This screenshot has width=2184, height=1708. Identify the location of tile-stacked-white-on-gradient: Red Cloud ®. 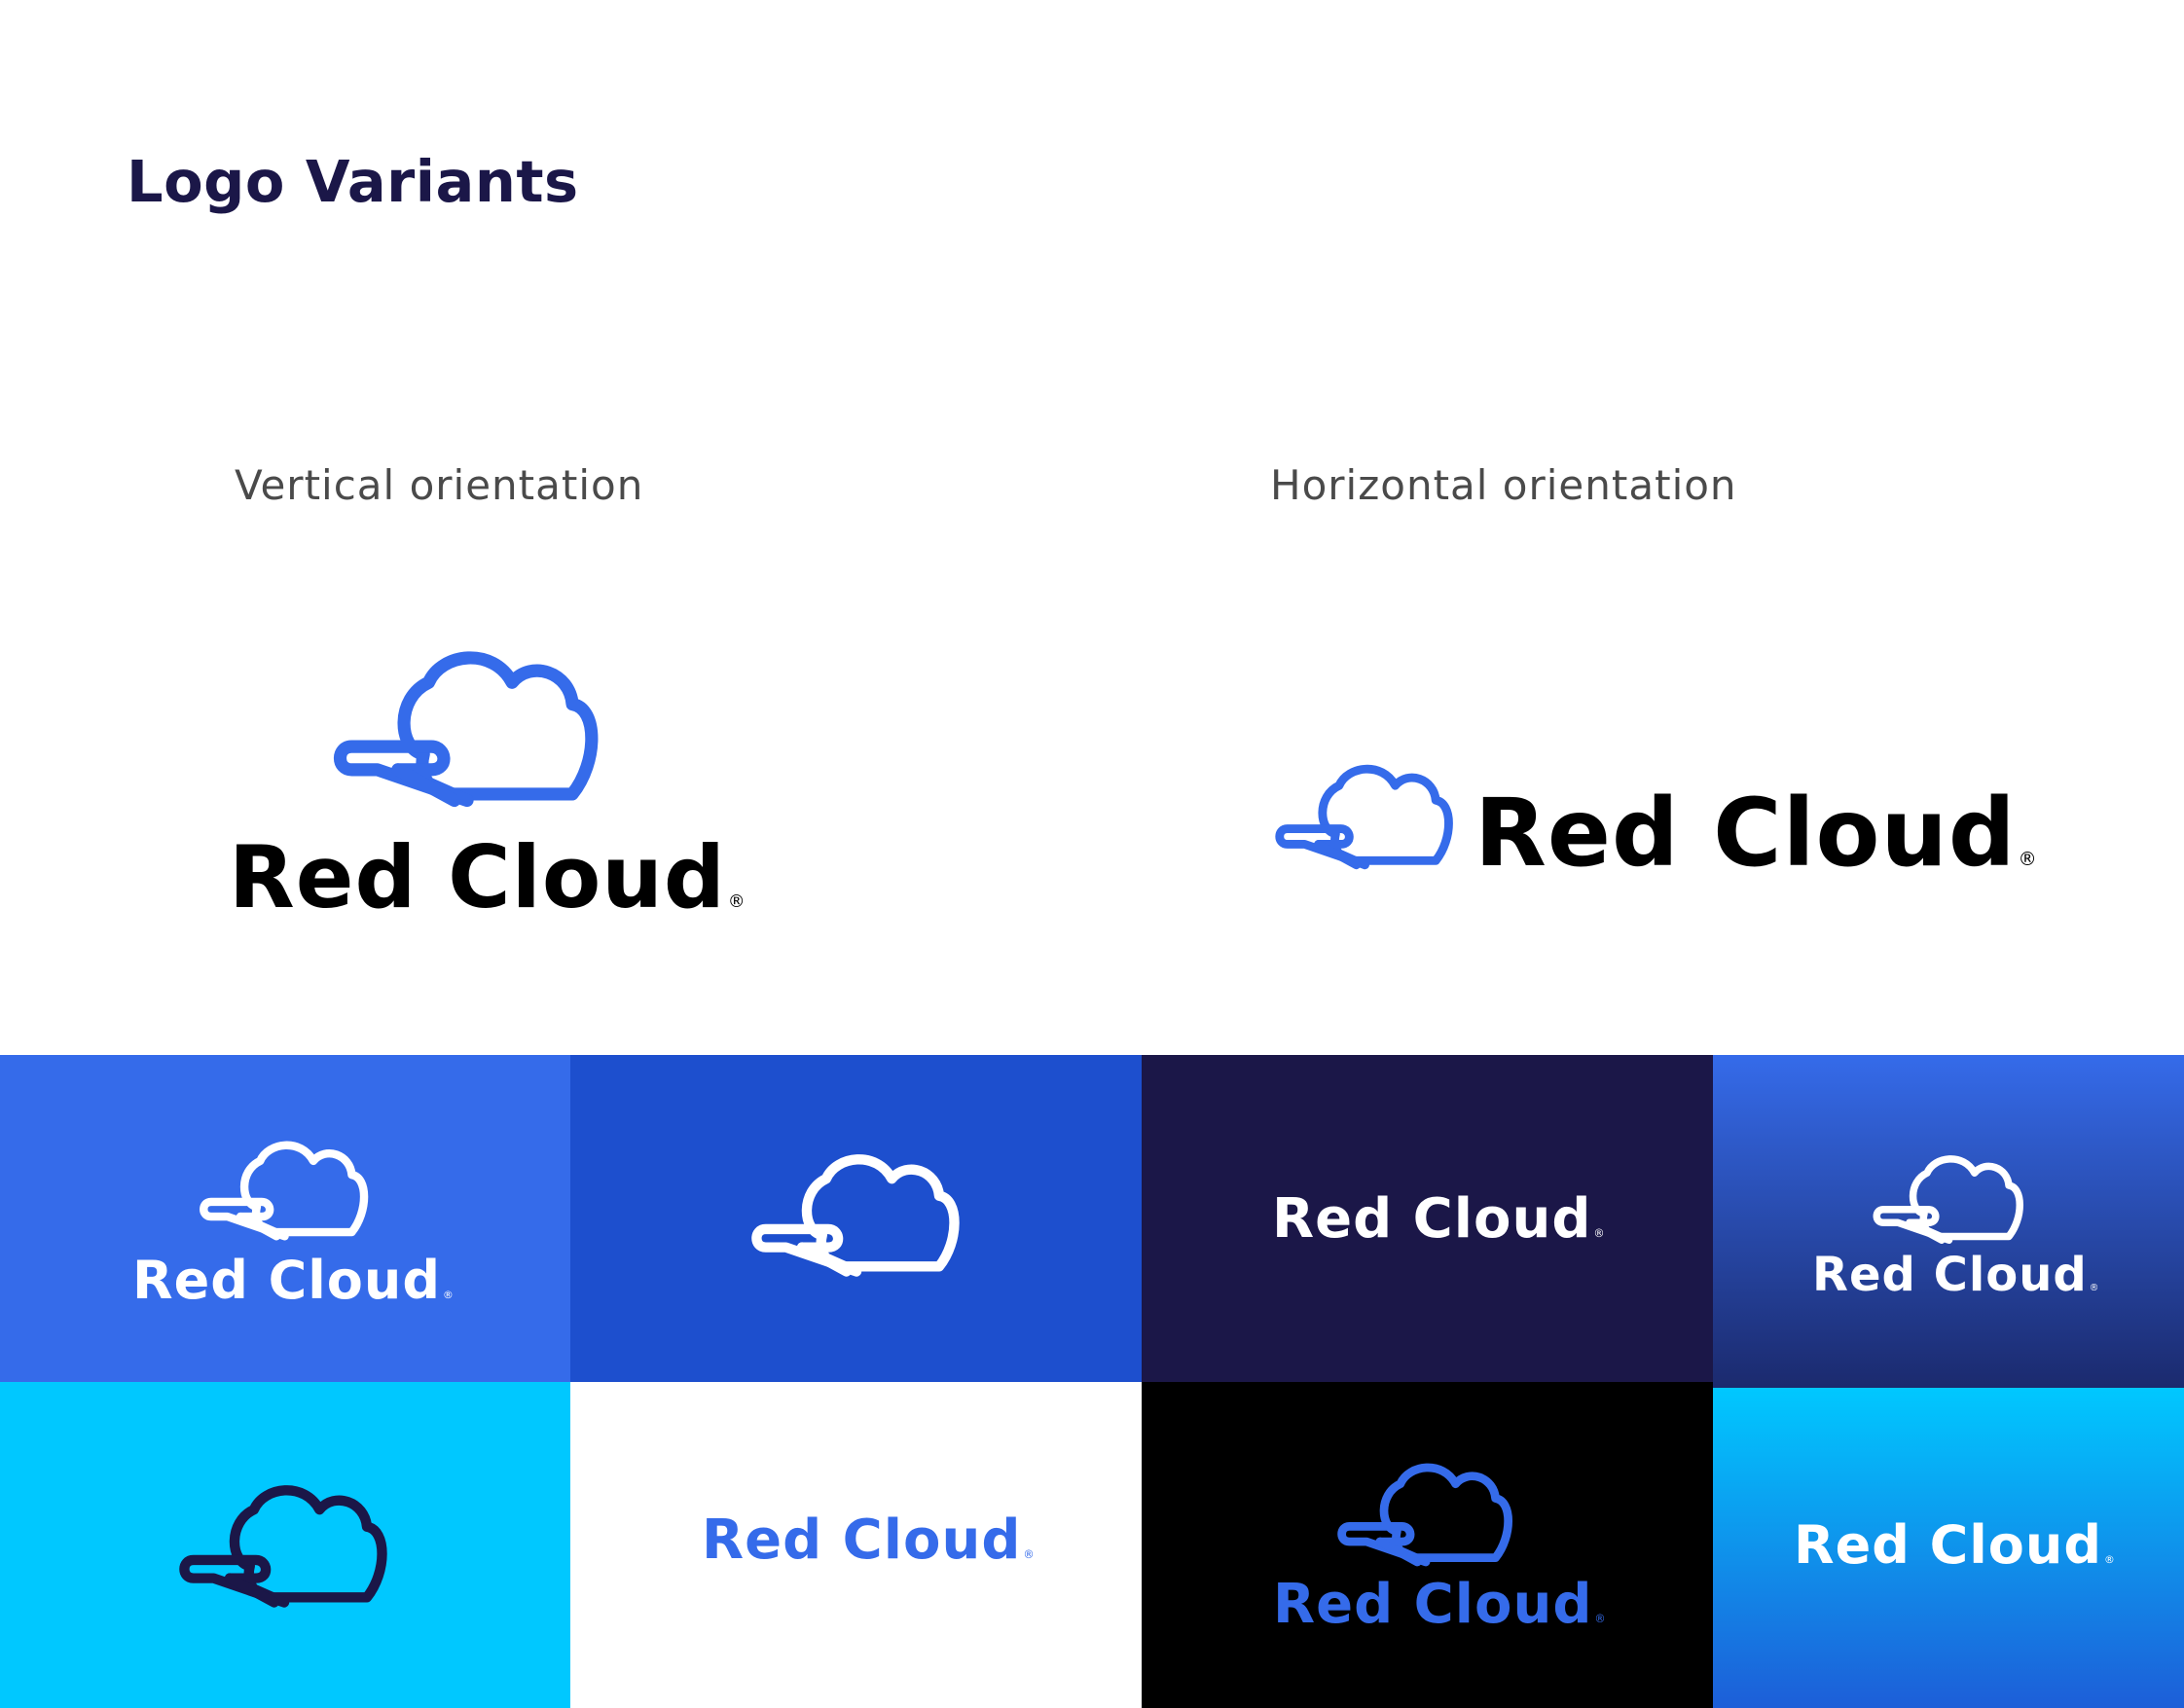
(1948, 1221).